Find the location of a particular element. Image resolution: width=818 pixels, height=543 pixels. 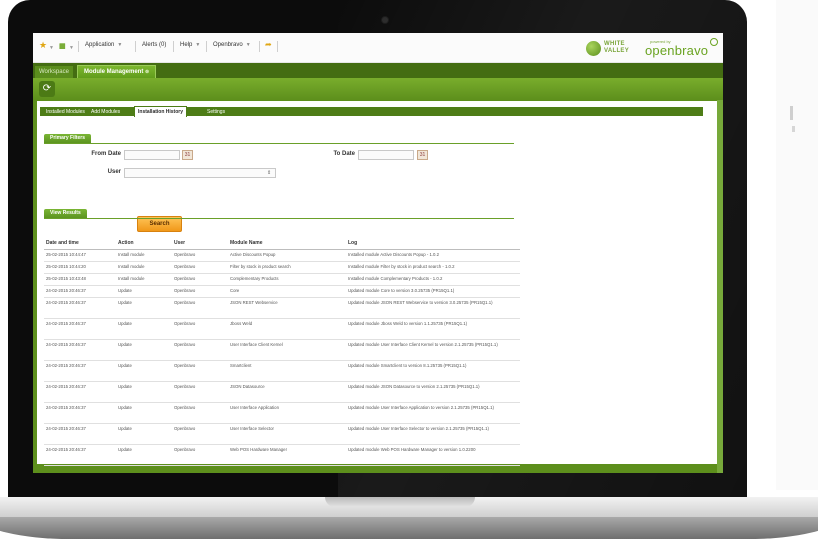

application-menu: Application ▼ is located at coordinates (103, 45).